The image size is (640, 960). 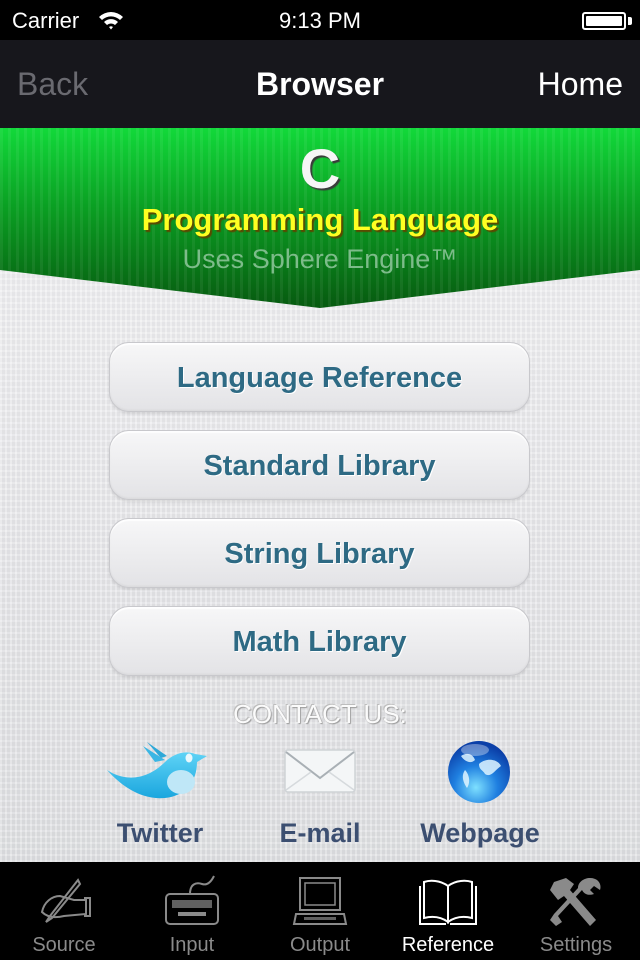 What do you see at coordinates (320, 945) in the screenshot?
I see `tab-output-label: Output` at bounding box center [320, 945].